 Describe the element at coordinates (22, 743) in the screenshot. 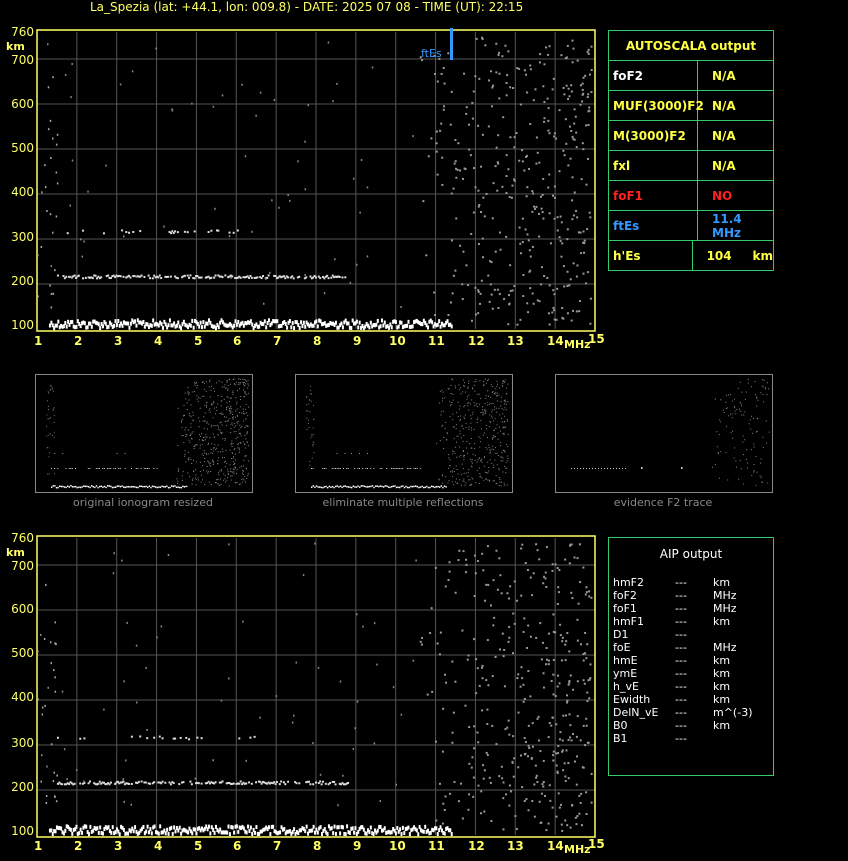

I see `ytick-bottom-300: 300` at that location.